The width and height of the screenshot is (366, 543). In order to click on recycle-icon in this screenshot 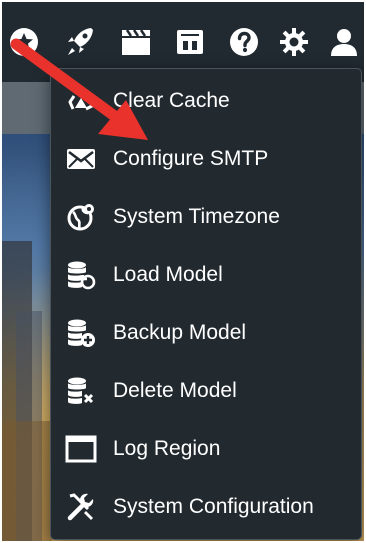, I will do `click(81, 101)`.